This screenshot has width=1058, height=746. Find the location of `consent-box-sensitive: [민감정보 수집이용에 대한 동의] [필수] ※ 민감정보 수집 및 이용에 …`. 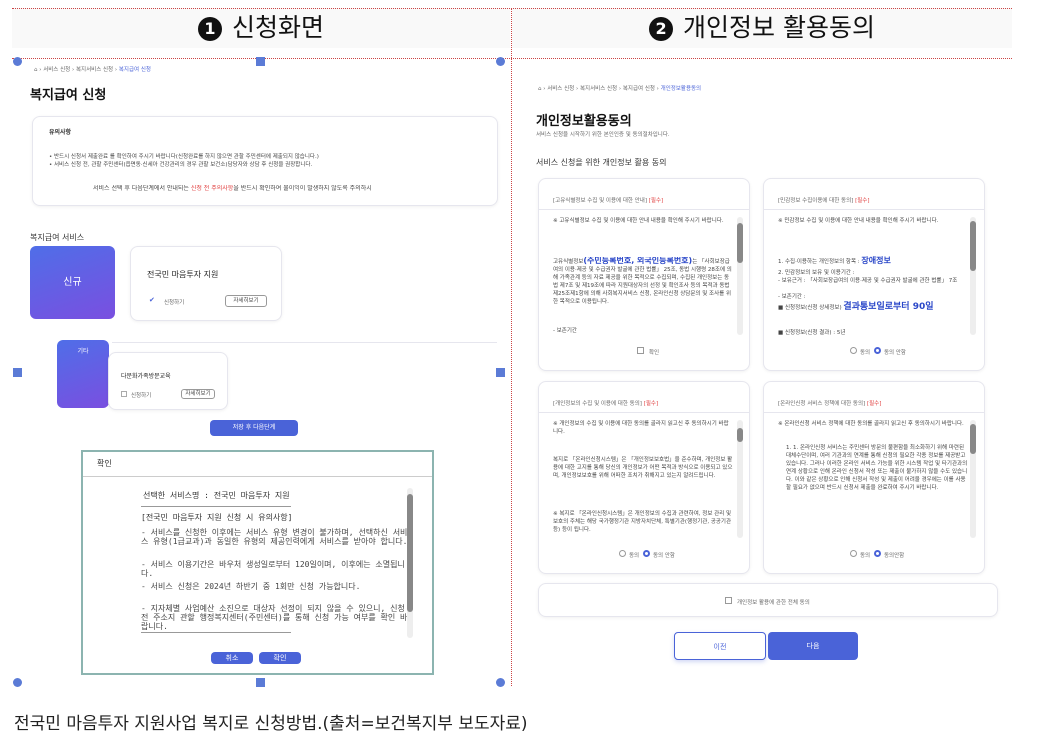

consent-box-sensitive: [민감정보 수집이용에 대한 동의] [필수] ※ 민감정보 수집 및 이용에 … is located at coordinates (874, 274).